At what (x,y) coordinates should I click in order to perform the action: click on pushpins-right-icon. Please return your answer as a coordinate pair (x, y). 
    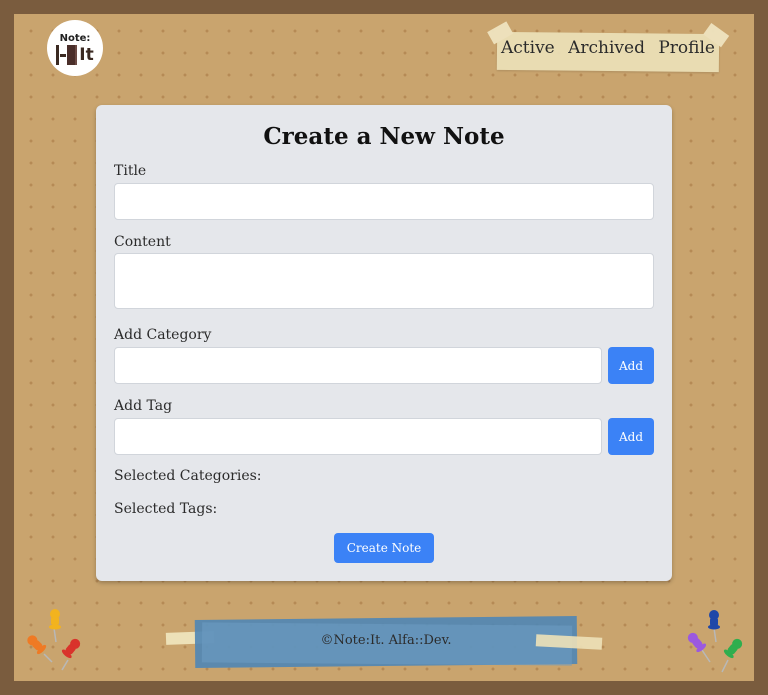
    Looking at the image, I should click on (715, 641).